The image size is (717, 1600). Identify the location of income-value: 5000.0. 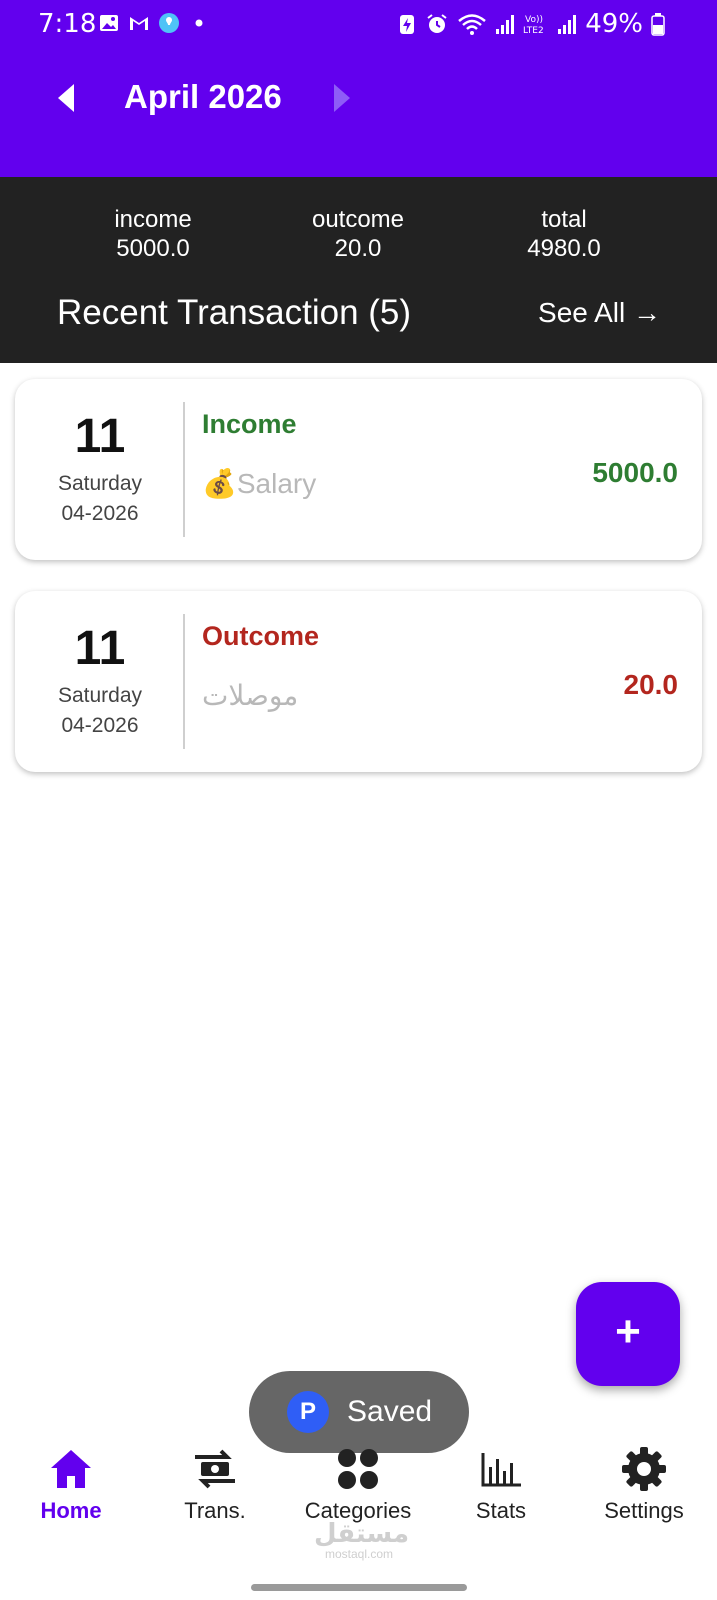
(153, 248).